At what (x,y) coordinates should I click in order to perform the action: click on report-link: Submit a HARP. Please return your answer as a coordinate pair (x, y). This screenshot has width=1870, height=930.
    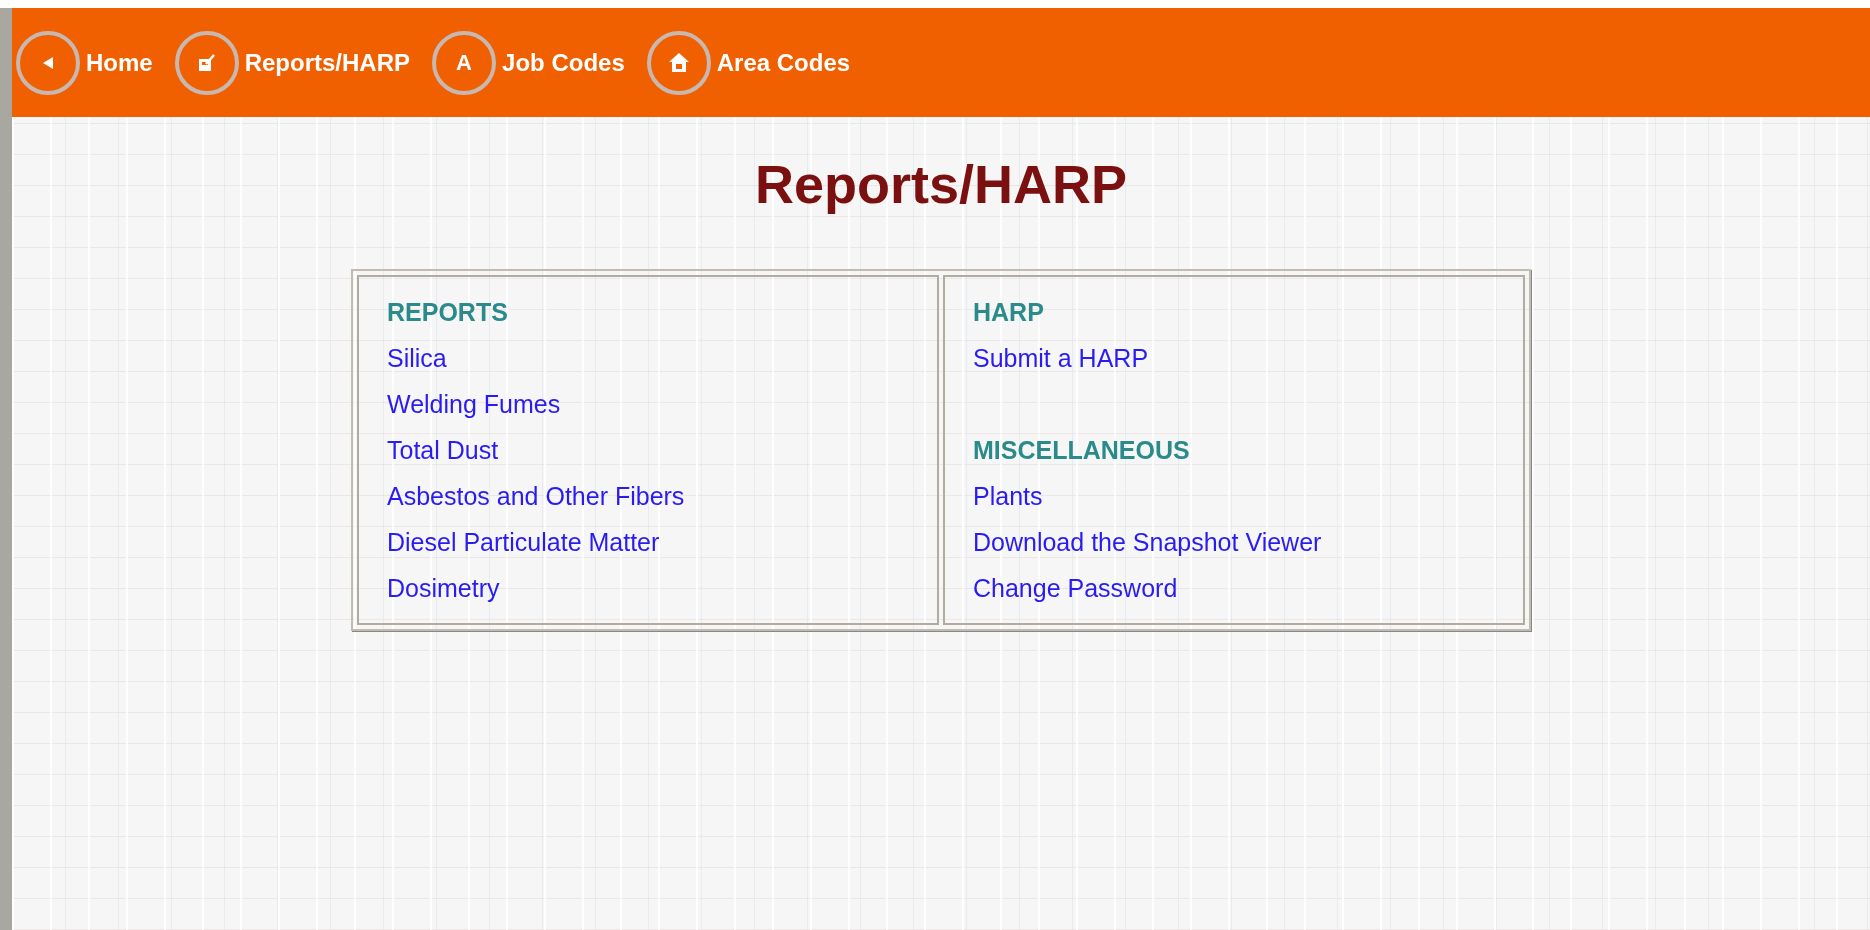
    Looking at the image, I should click on (1234, 358).